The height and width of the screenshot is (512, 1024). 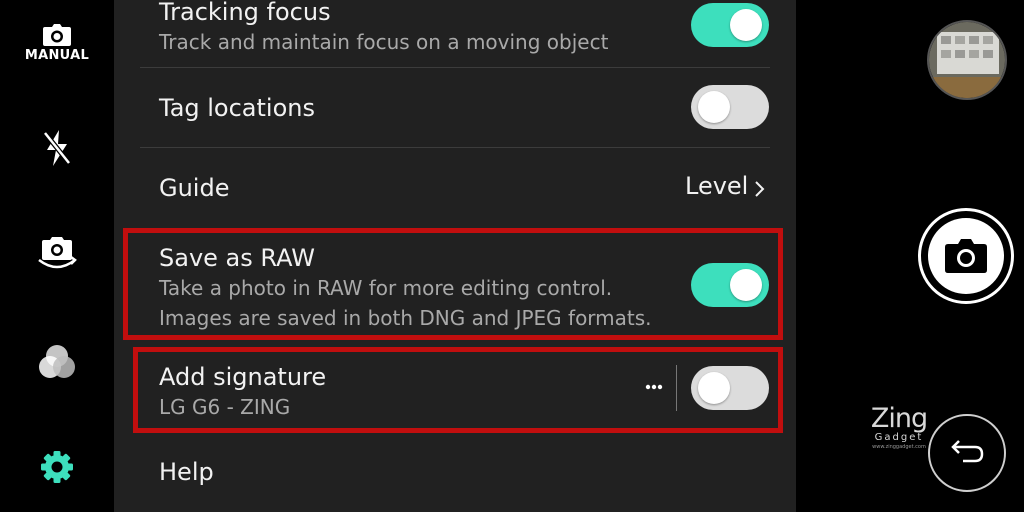 I want to click on filter-button, so click(x=57, y=362).